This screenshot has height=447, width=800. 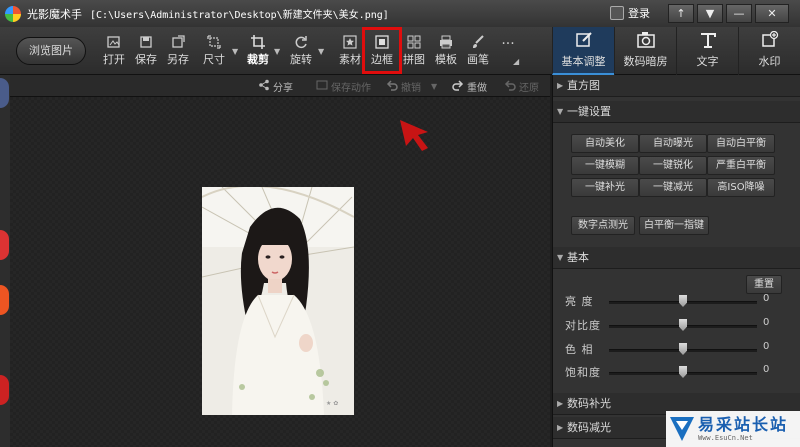 I want to click on site-logo-icon, so click(x=682, y=429).